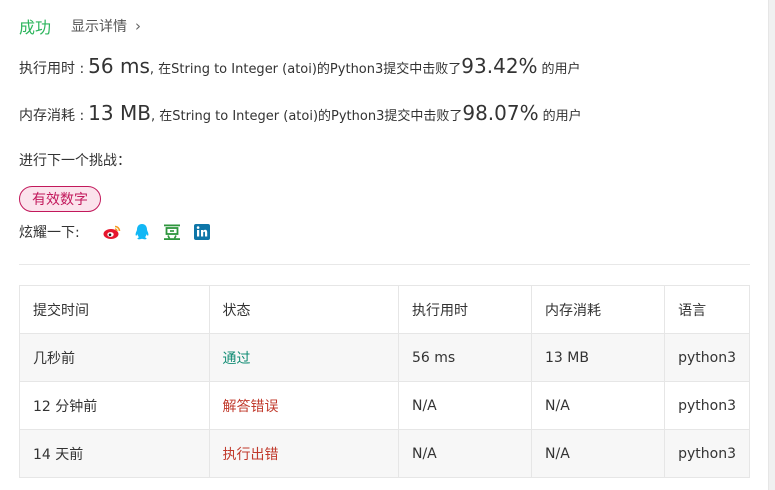 The image size is (775, 490). I want to click on next-challenge-tag: 有效数字, so click(60, 199).